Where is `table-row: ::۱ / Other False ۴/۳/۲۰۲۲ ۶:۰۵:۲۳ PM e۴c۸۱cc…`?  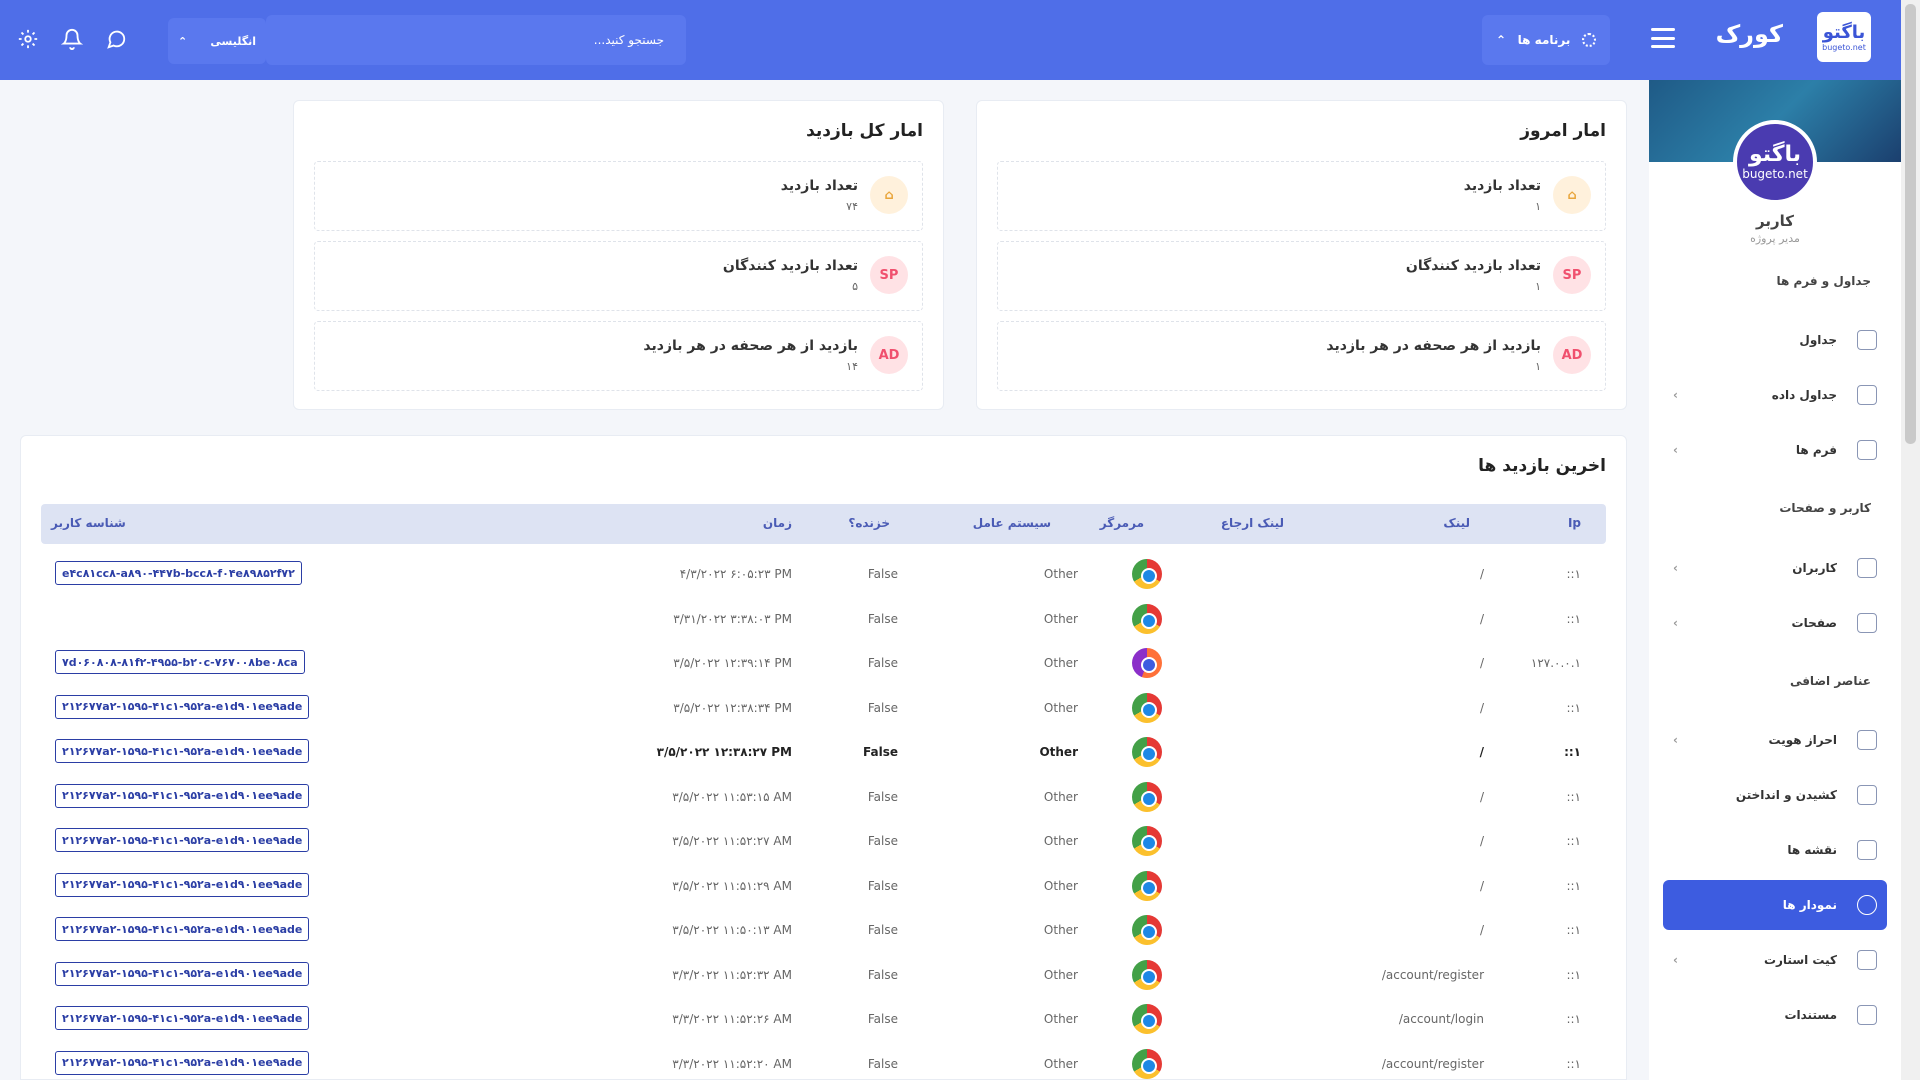
table-row: ::۱ / Other False ۴/۳/۲۰۲۲ ۶:۰۵:۲۳ PM e۴c۸۱cc… is located at coordinates (823, 575).